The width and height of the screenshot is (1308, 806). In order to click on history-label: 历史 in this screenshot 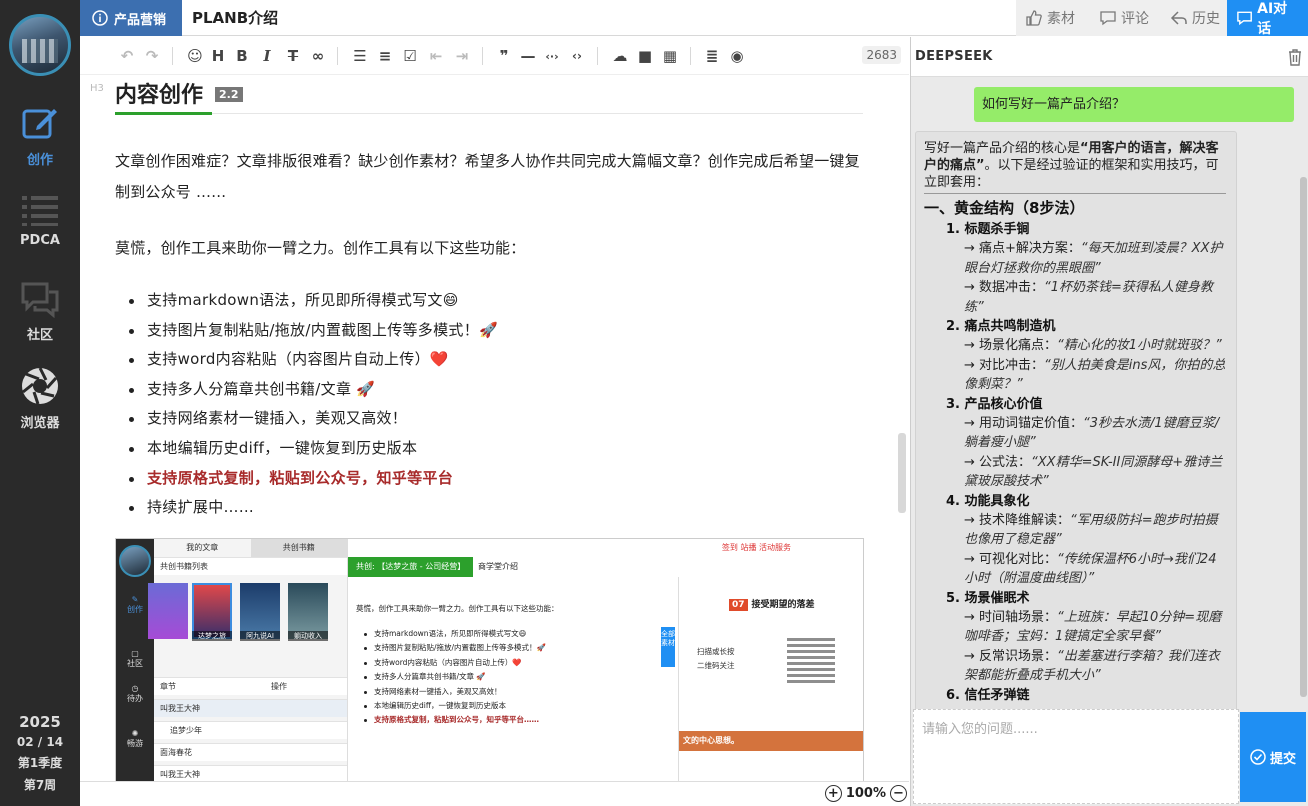, I will do `click(1206, 19)`.